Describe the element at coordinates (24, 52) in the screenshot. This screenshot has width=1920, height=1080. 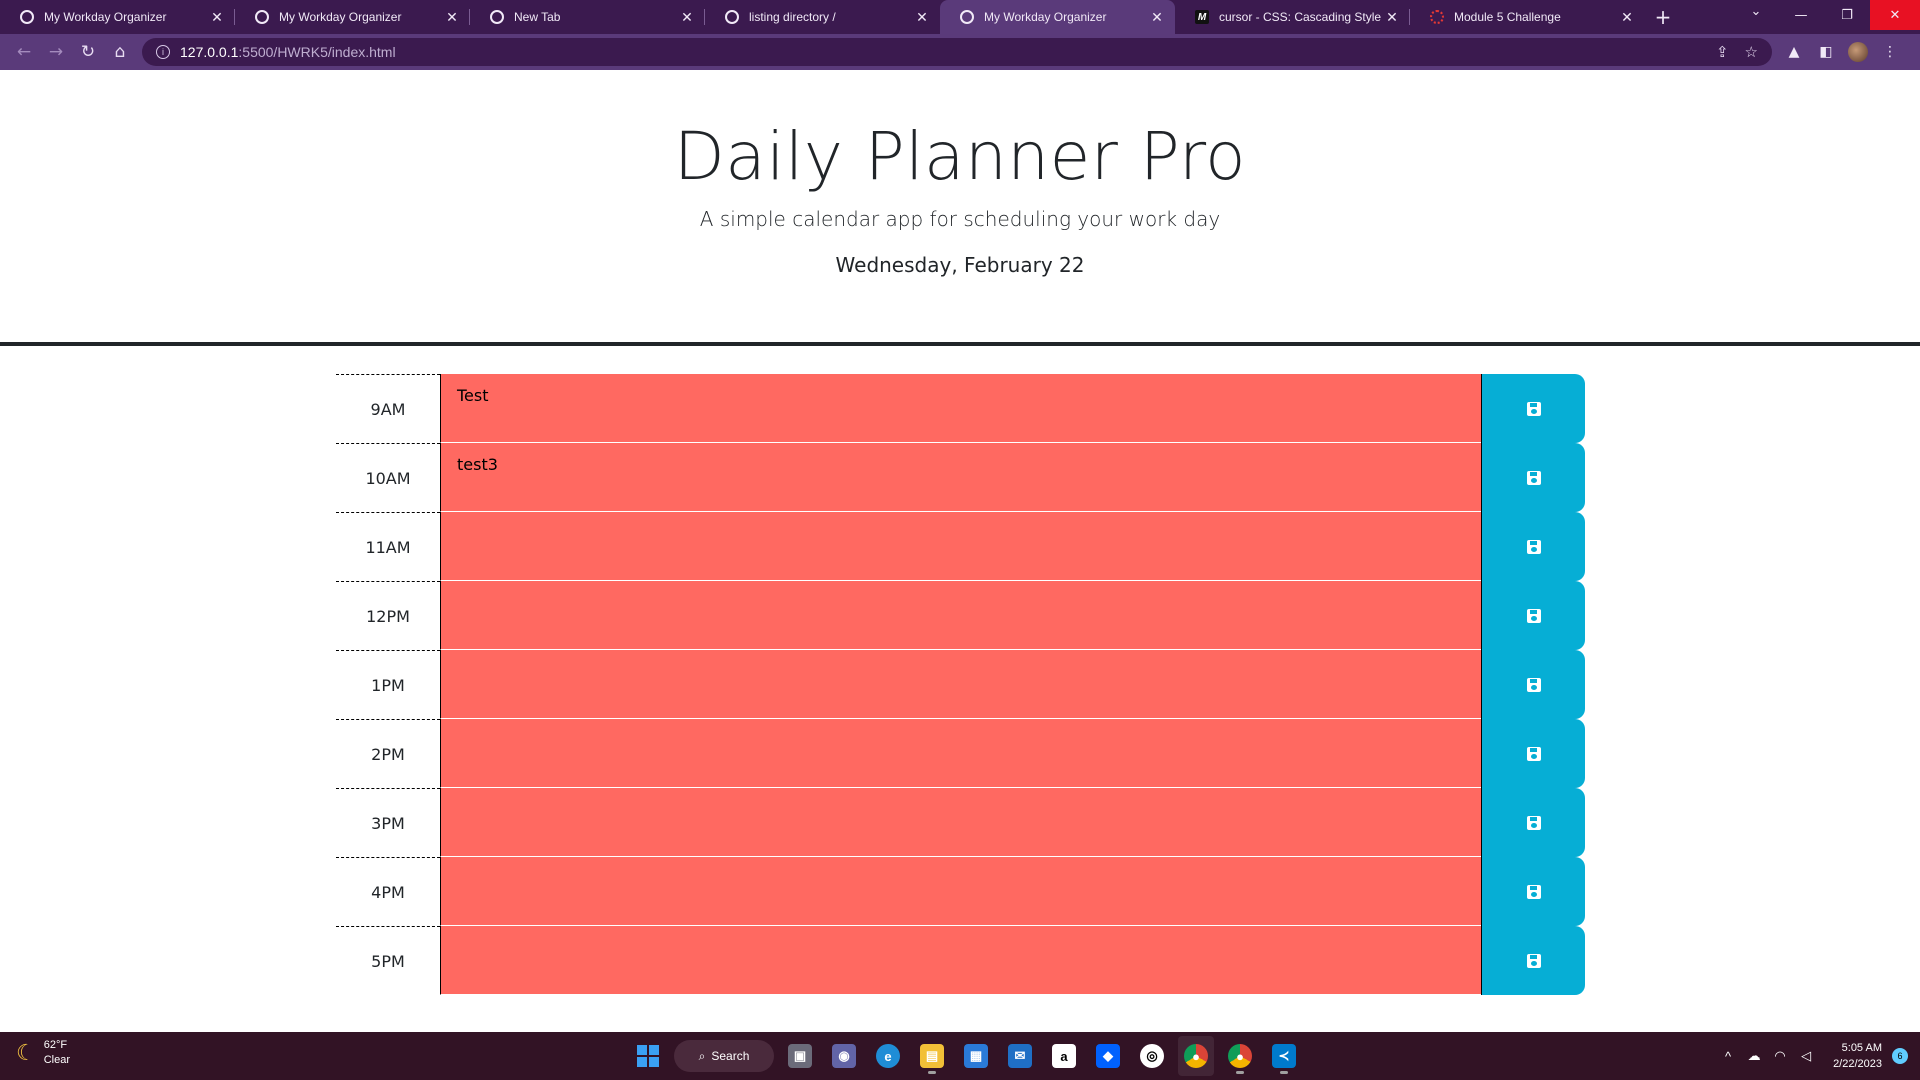
I see `back-arrow-icon: ←` at that location.